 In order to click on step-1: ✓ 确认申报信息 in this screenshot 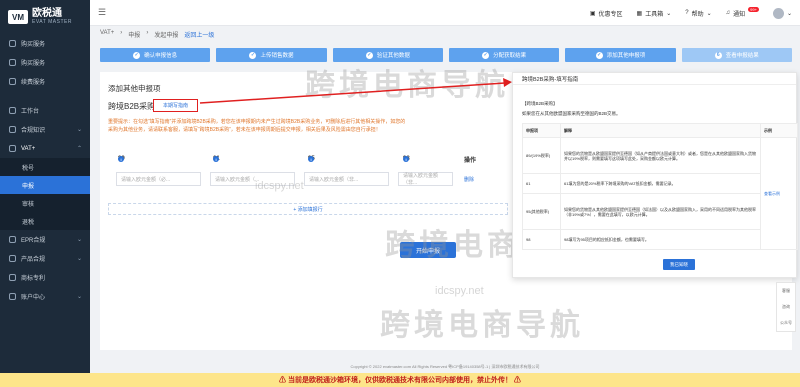, I will do `click(155, 55)`.